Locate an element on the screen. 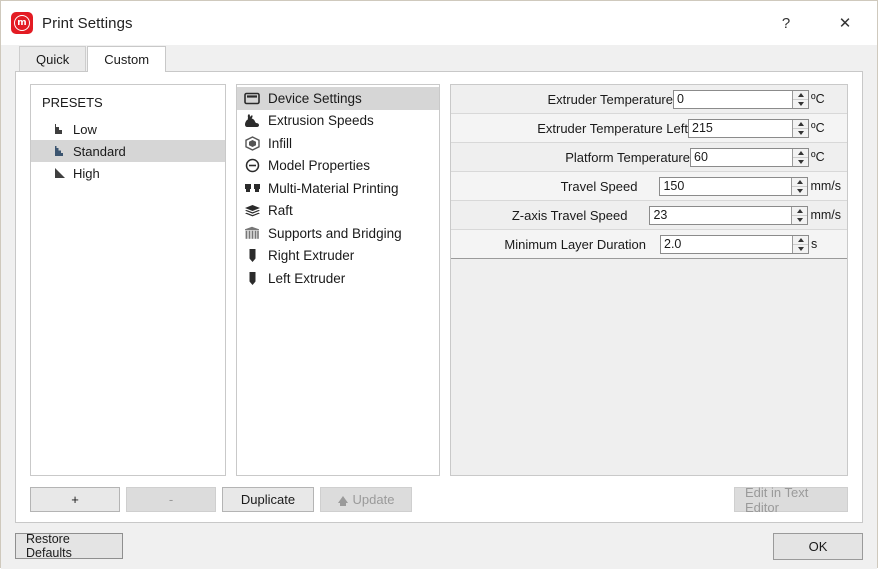 This screenshot has width=878, height=569. spinner-extruder-temperature is located at coordinates (741, 99).